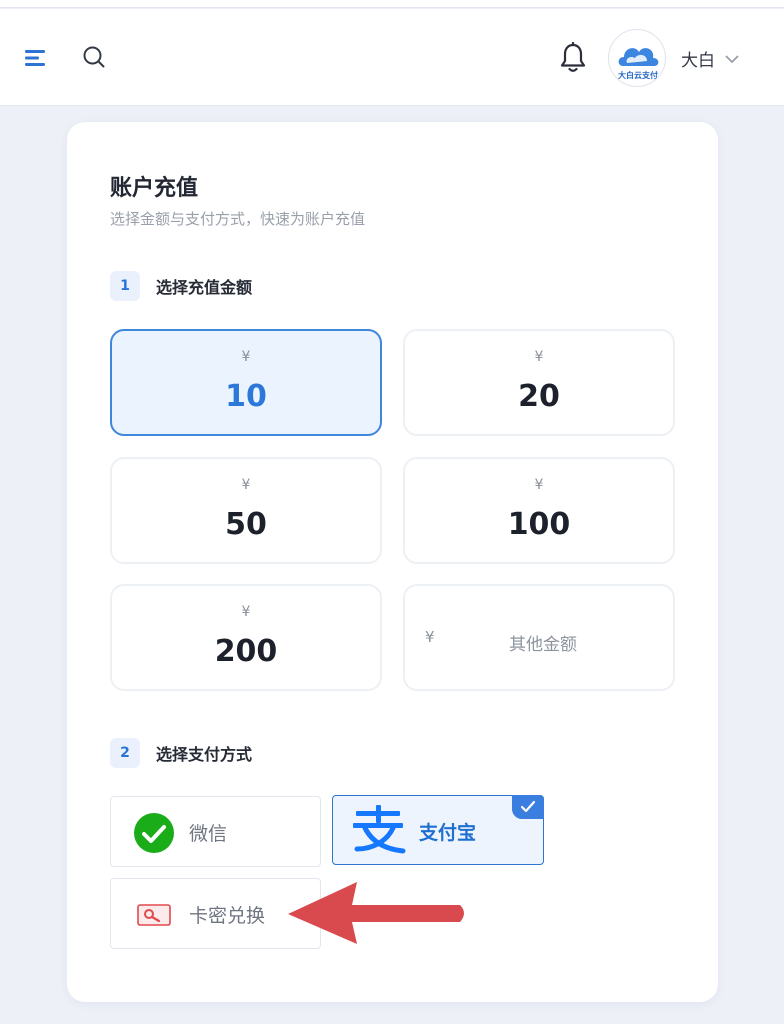 This screenshot has height=1024, width=784. I want to click on payment-option-wechat: 微信, so click(215, 831).